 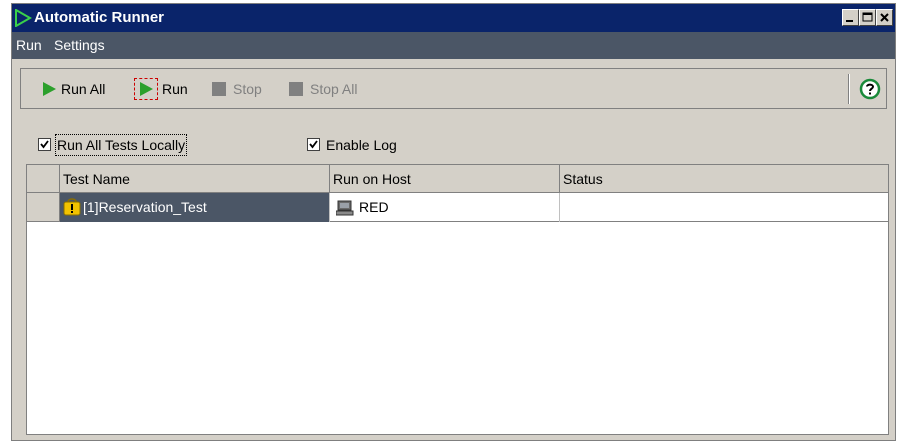 I want to click on table-row: [1]Reservation_Test RED, so click(x=474, y=207).